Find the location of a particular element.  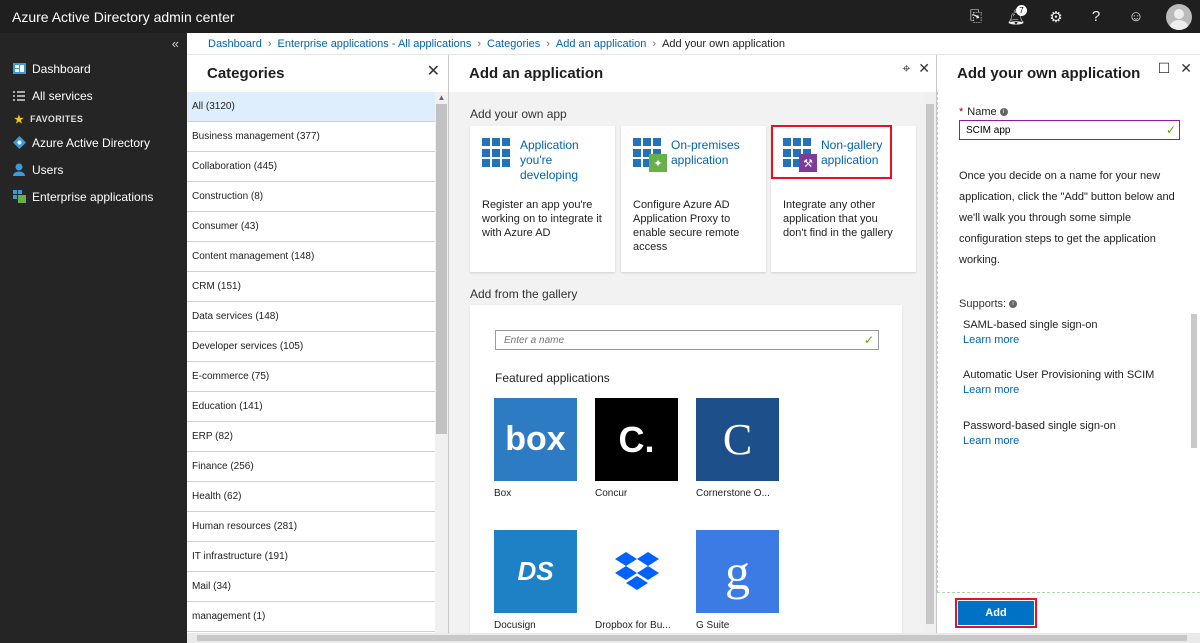

breadcrumb-categories: Categories is located at coordinates (513, 44).